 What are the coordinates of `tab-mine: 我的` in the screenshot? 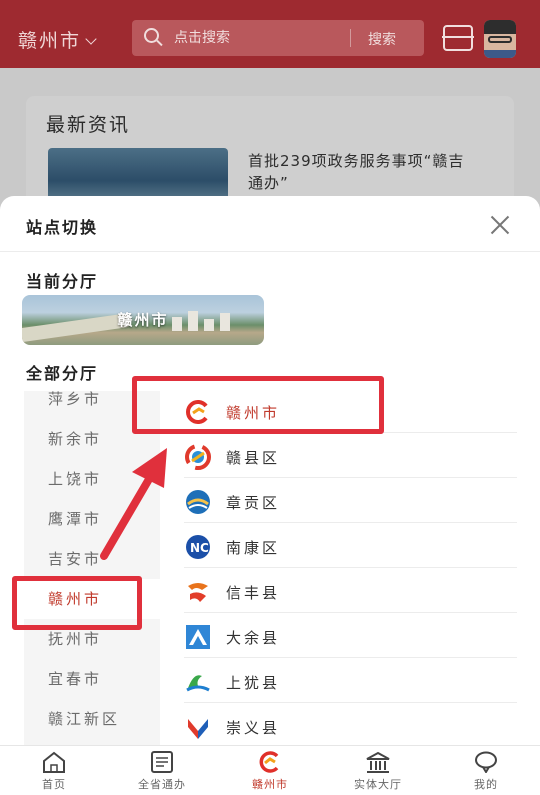 It's located at (486, 770).